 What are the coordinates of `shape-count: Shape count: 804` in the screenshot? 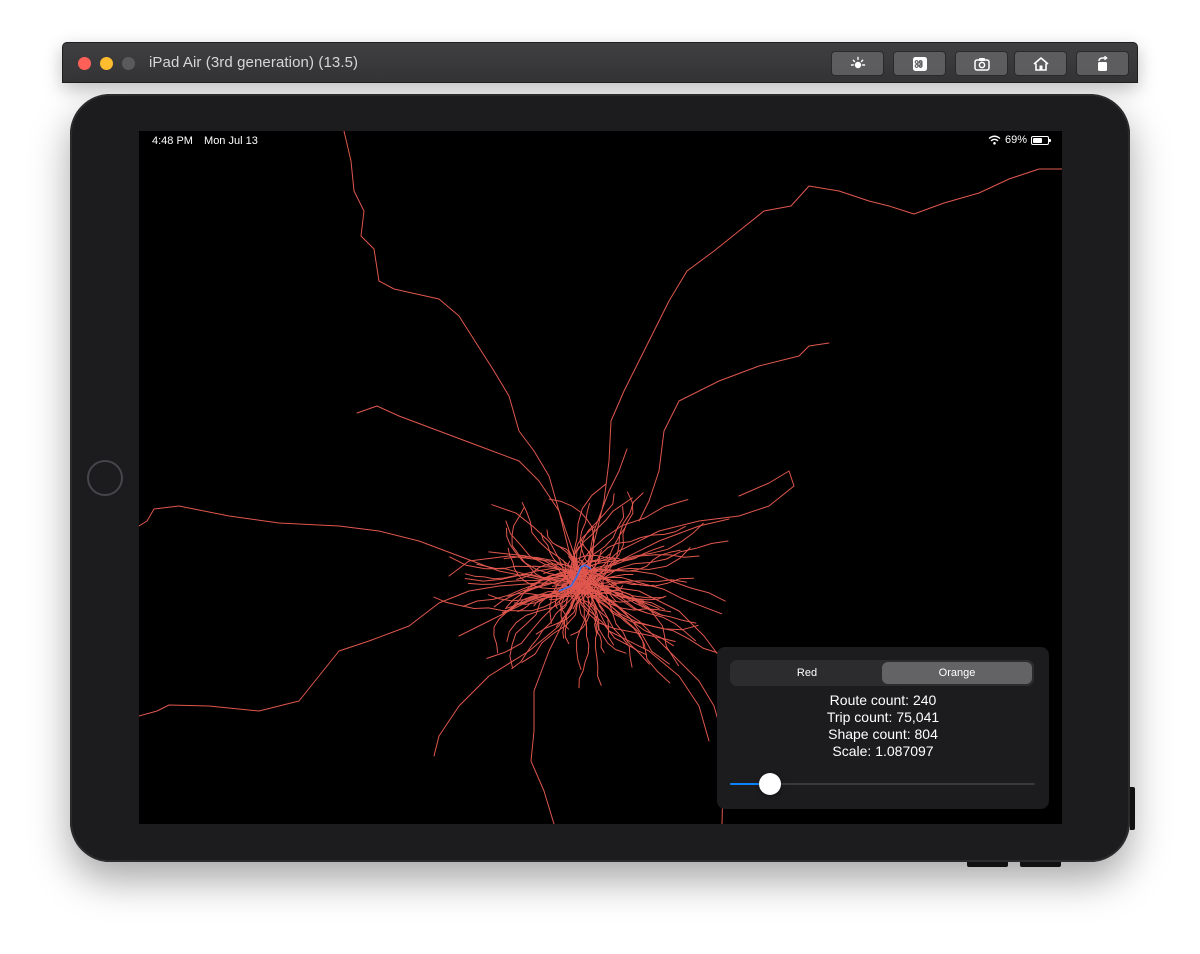 It's located at (883, 734).